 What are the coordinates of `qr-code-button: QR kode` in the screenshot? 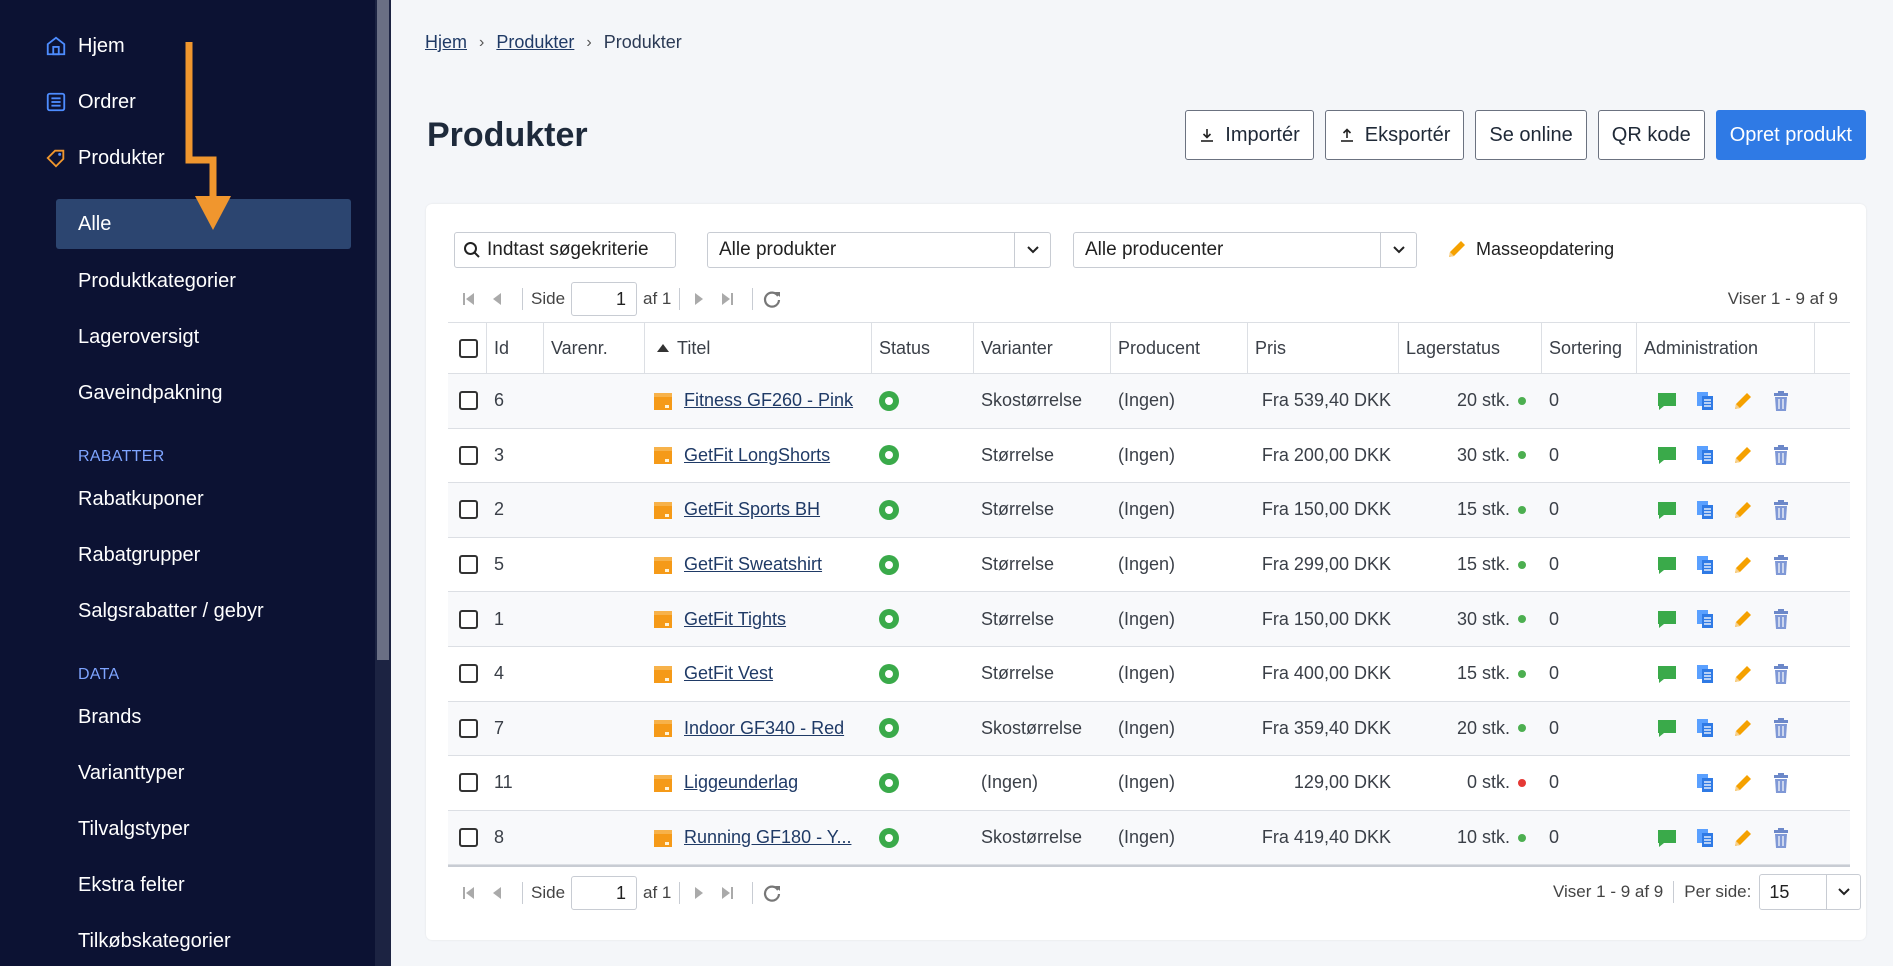 It's located at (1651, 135).